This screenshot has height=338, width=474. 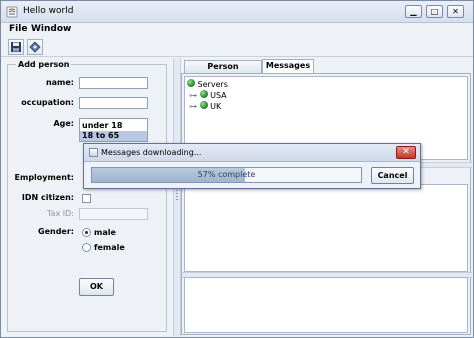 I want to click on idn-citizen-label: IDN citizen:, so click(x=47, y=197).